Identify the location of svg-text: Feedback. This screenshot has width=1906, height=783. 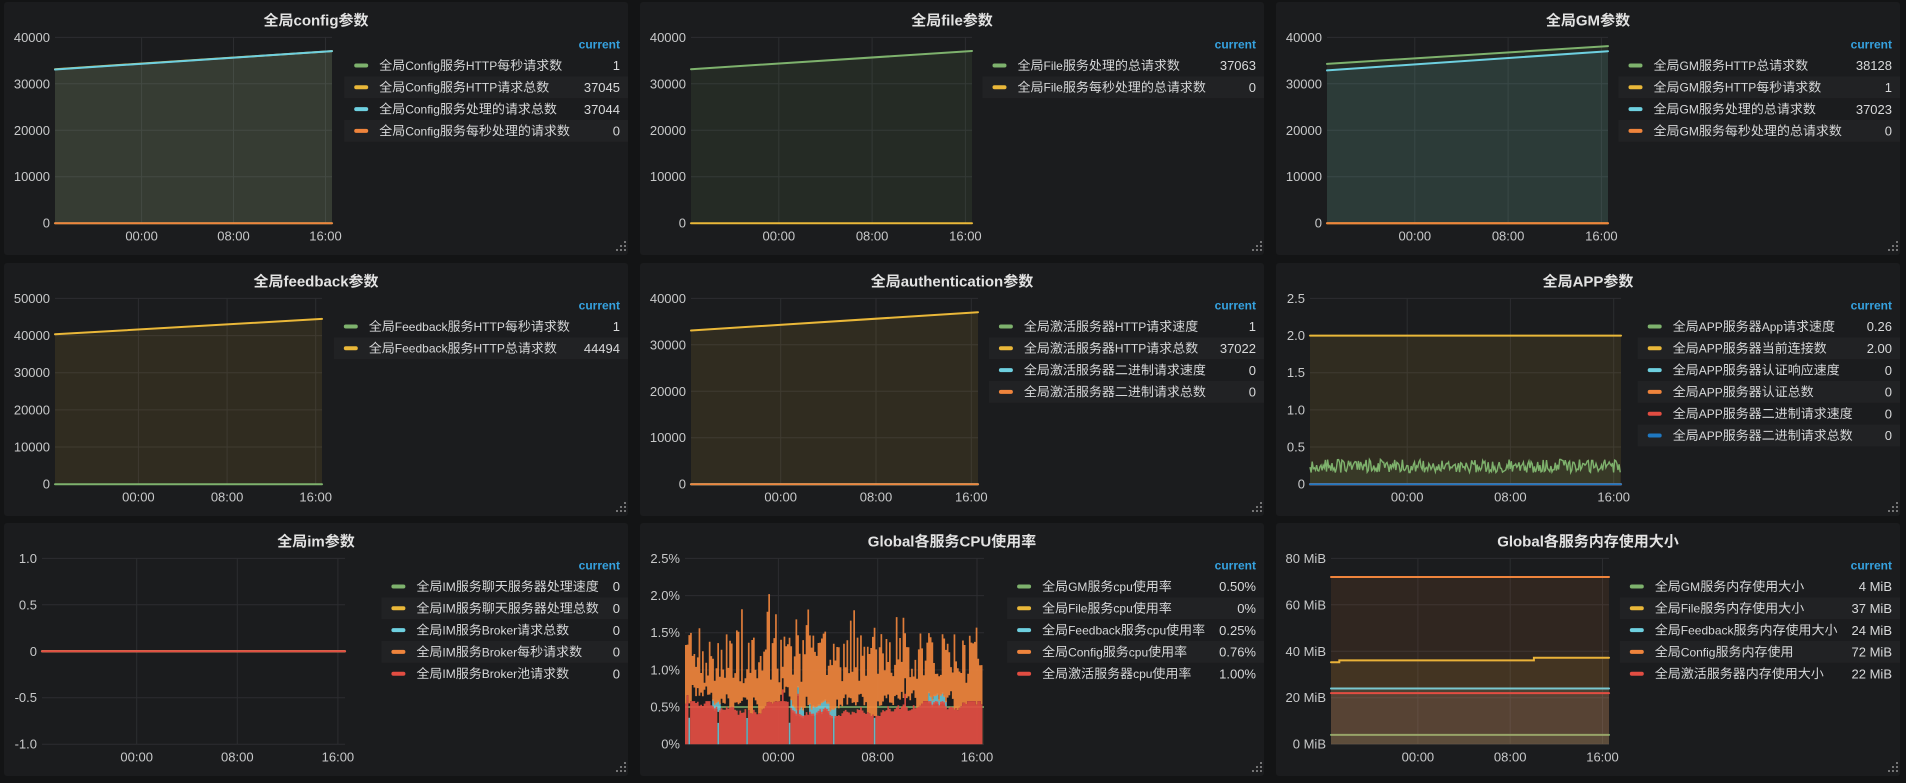
(422, 349).